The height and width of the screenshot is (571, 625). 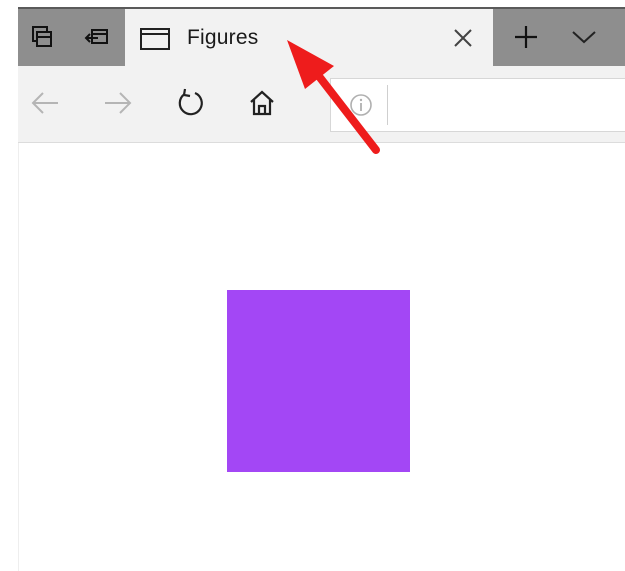 I want to click on tabs-aside-button, so click(x=42, y=37).